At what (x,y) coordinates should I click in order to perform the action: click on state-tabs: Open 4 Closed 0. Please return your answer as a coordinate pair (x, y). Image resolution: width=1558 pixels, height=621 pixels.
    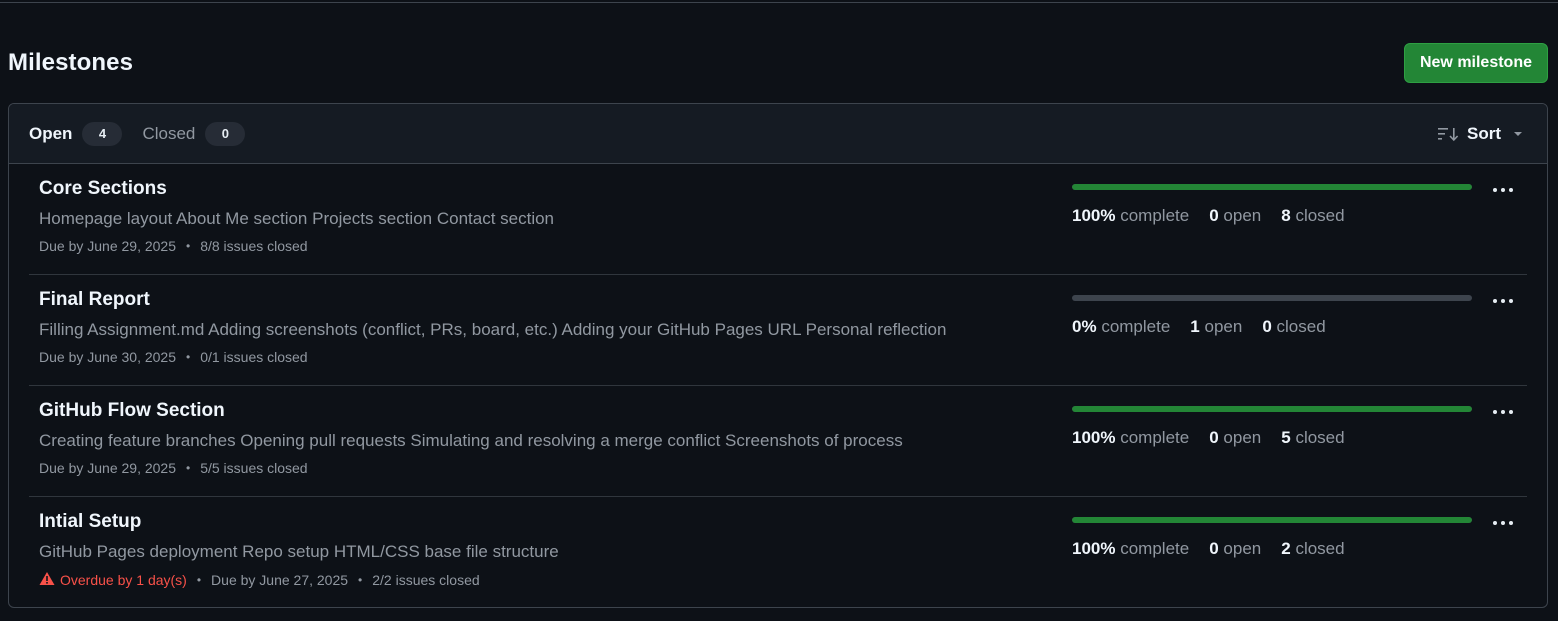
    Looking at the image, I should click on (137, 133).